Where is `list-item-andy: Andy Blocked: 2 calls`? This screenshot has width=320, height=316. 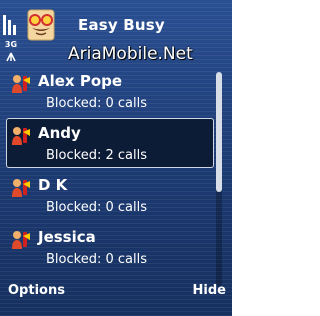 list-item-andy: Andy Blocked: 2 calls is located at coordinates (107, 144).